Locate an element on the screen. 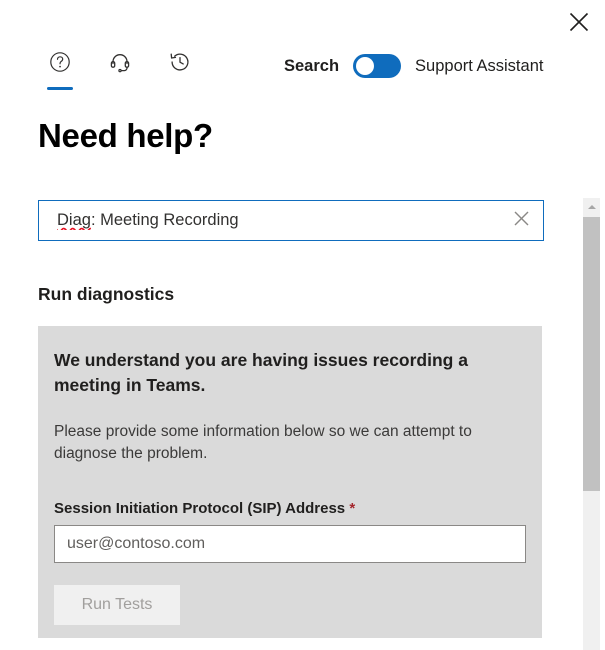 Image resolution: width=605 pixels, height=650 pixels. history-clock-icon is located at coordinates (180, 62).